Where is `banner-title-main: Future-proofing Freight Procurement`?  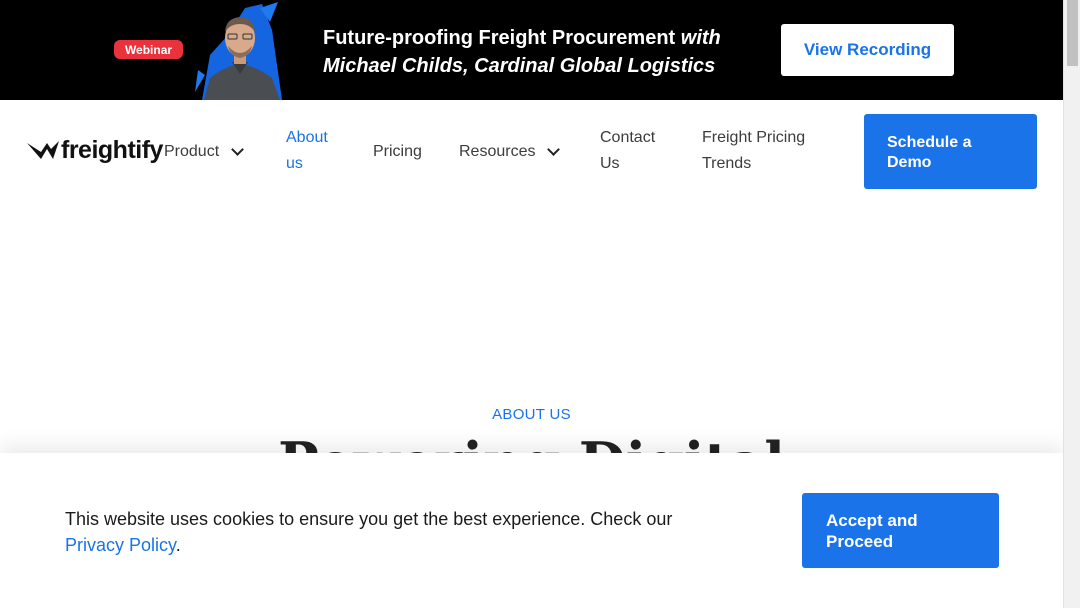
banner-title-main: Future-proofing Freight Procurement is located at coordinates (502, 38).